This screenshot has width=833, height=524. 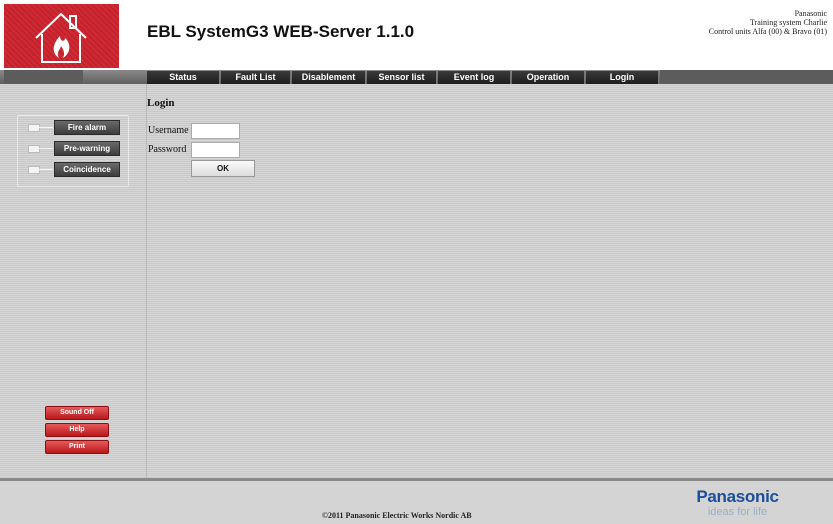 I want to click on coincidence-button: Coincidence, so click(x=87, y=169).